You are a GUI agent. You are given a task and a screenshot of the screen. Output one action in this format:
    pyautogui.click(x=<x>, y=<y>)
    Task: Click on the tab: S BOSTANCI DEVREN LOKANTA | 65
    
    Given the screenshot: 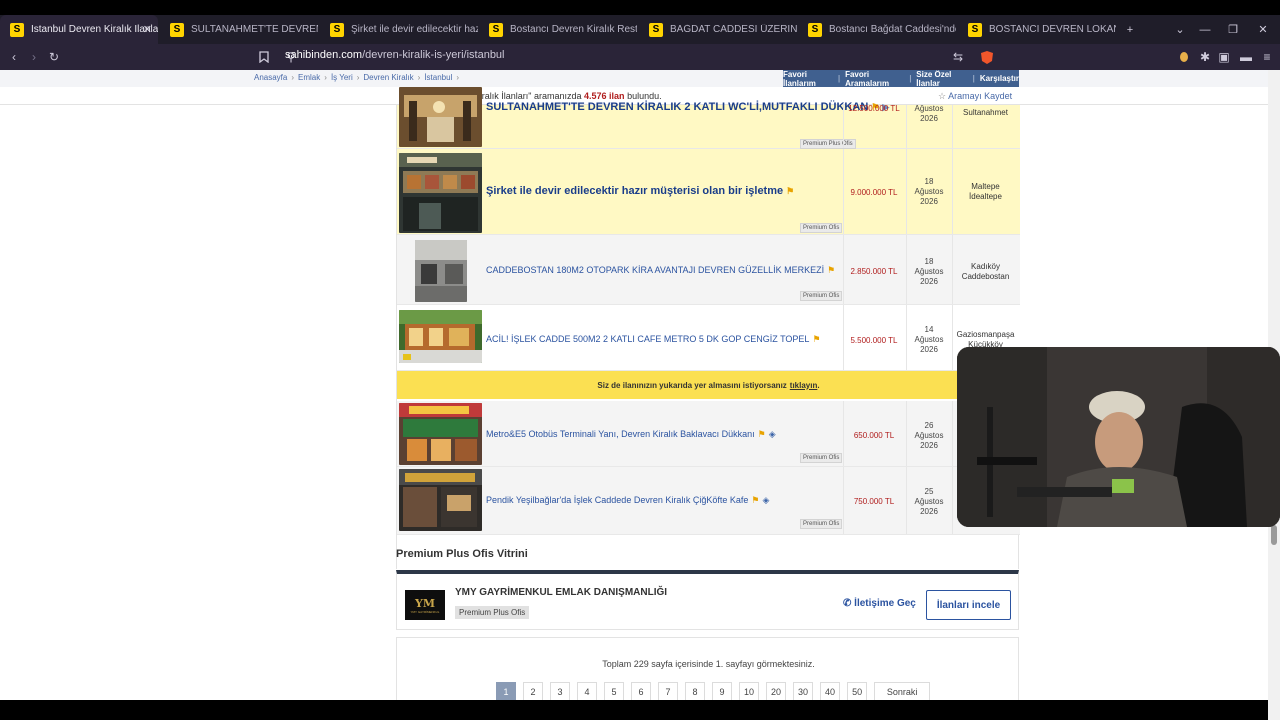 What is the action you would take?
    pyautogui.click(x=1037, y=29)
    